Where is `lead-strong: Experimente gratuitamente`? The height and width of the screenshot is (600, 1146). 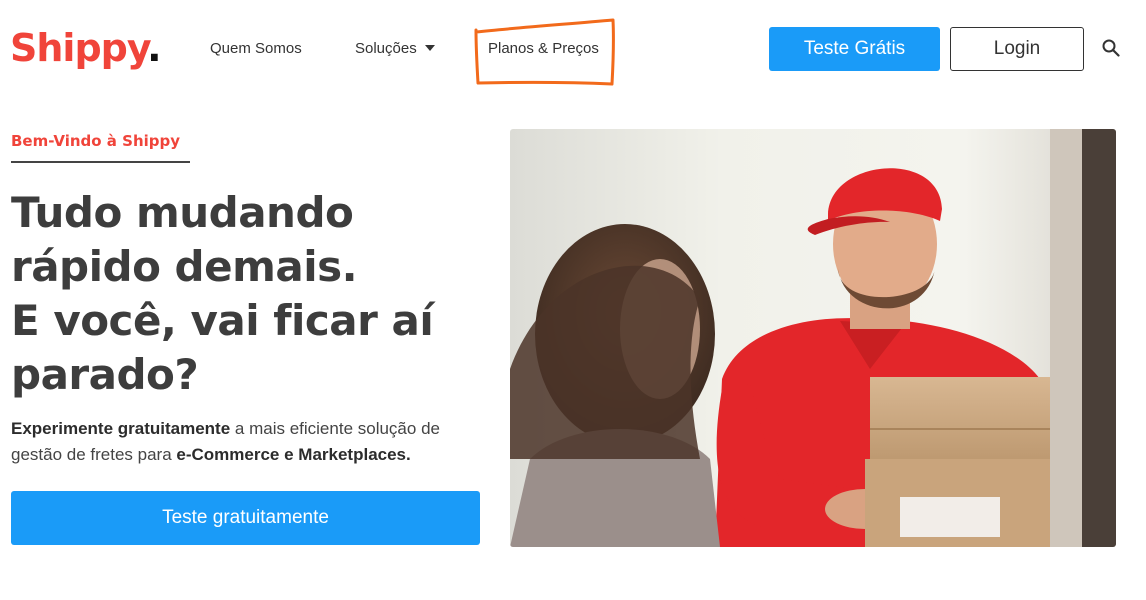
lead-strong: Experimente gratuitamente is located at coordinates (121, 428).